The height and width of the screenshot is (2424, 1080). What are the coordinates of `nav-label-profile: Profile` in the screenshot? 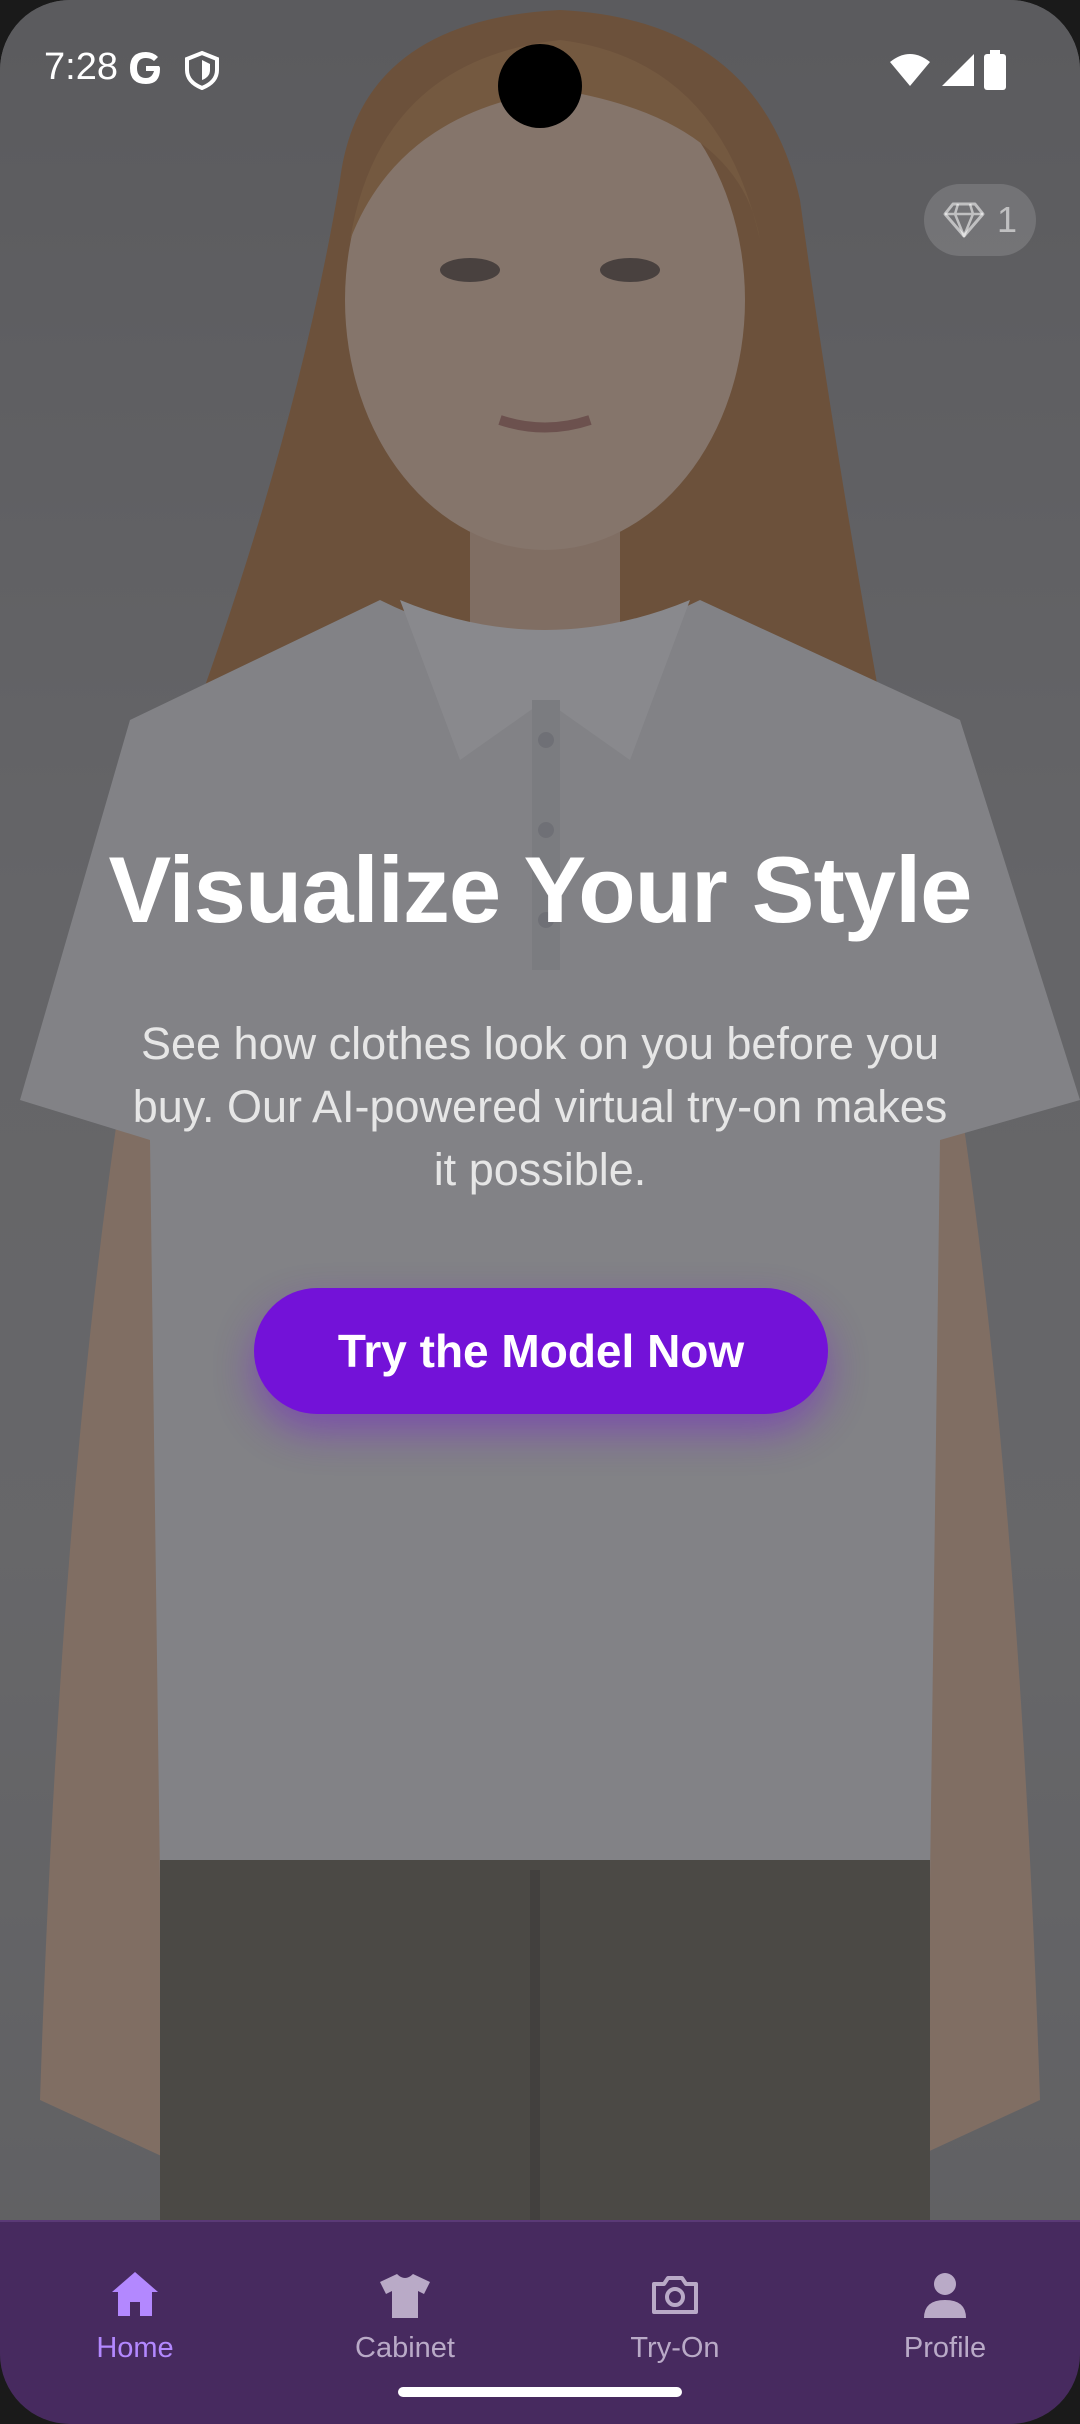 It's located at (945, 2348).